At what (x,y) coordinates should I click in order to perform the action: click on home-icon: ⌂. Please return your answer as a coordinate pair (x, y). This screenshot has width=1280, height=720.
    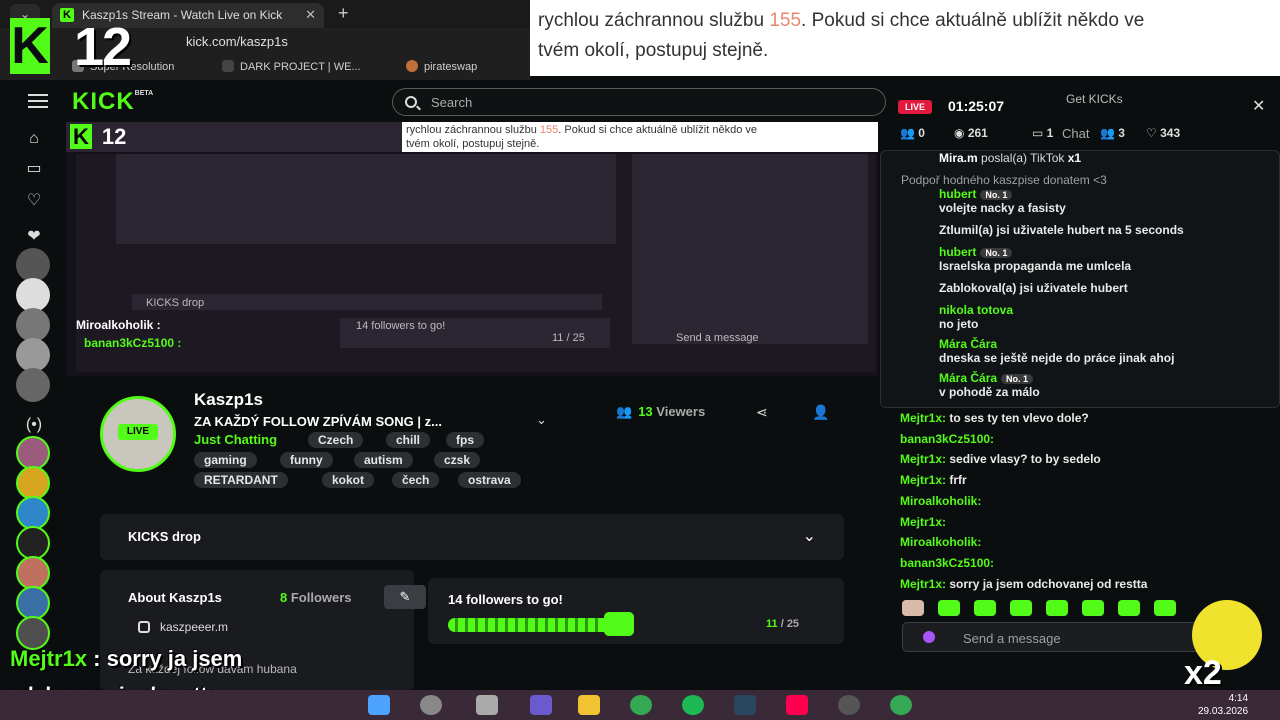
    Looking at the image, I should click on (34, 139).